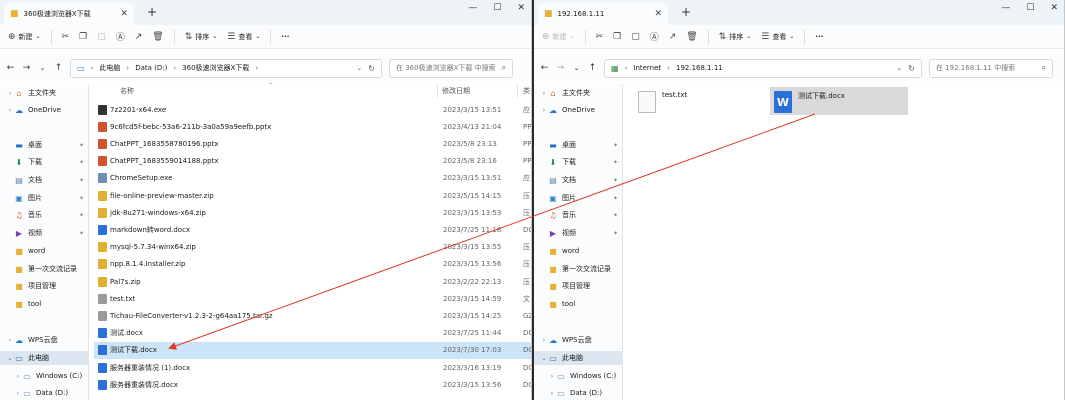 The image size is (1065, 400). What do you see at coordinates (312, 247) in the screenshot?
I see `file-row: mysql-5.7.34-winx64.zip 2023/3/15 13:55 压` at bounding box center [312, 247].